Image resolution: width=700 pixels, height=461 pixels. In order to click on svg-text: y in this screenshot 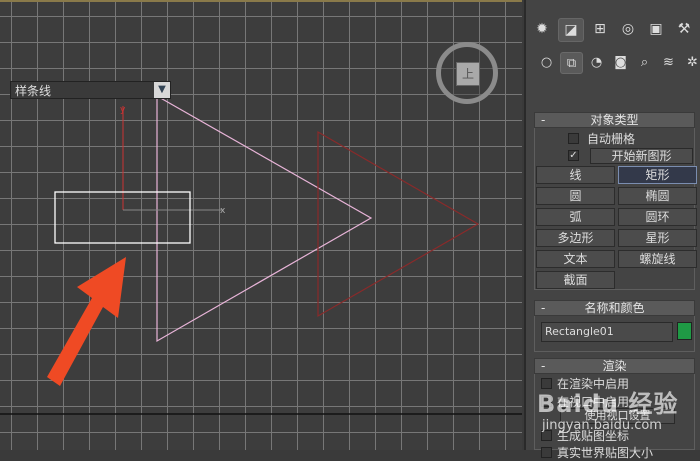, I will do `click(123, 110)`.